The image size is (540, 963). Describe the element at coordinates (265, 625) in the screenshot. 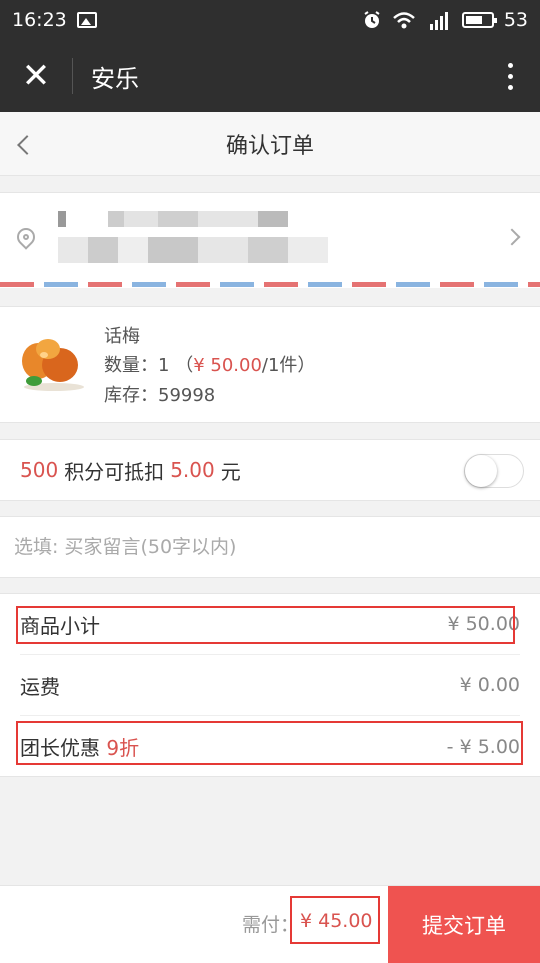

I see `subtotal-highlight-box` at that location.